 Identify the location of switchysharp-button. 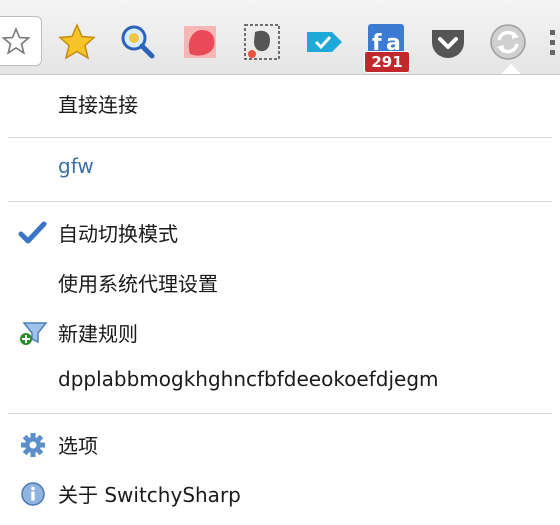
(508, 42).